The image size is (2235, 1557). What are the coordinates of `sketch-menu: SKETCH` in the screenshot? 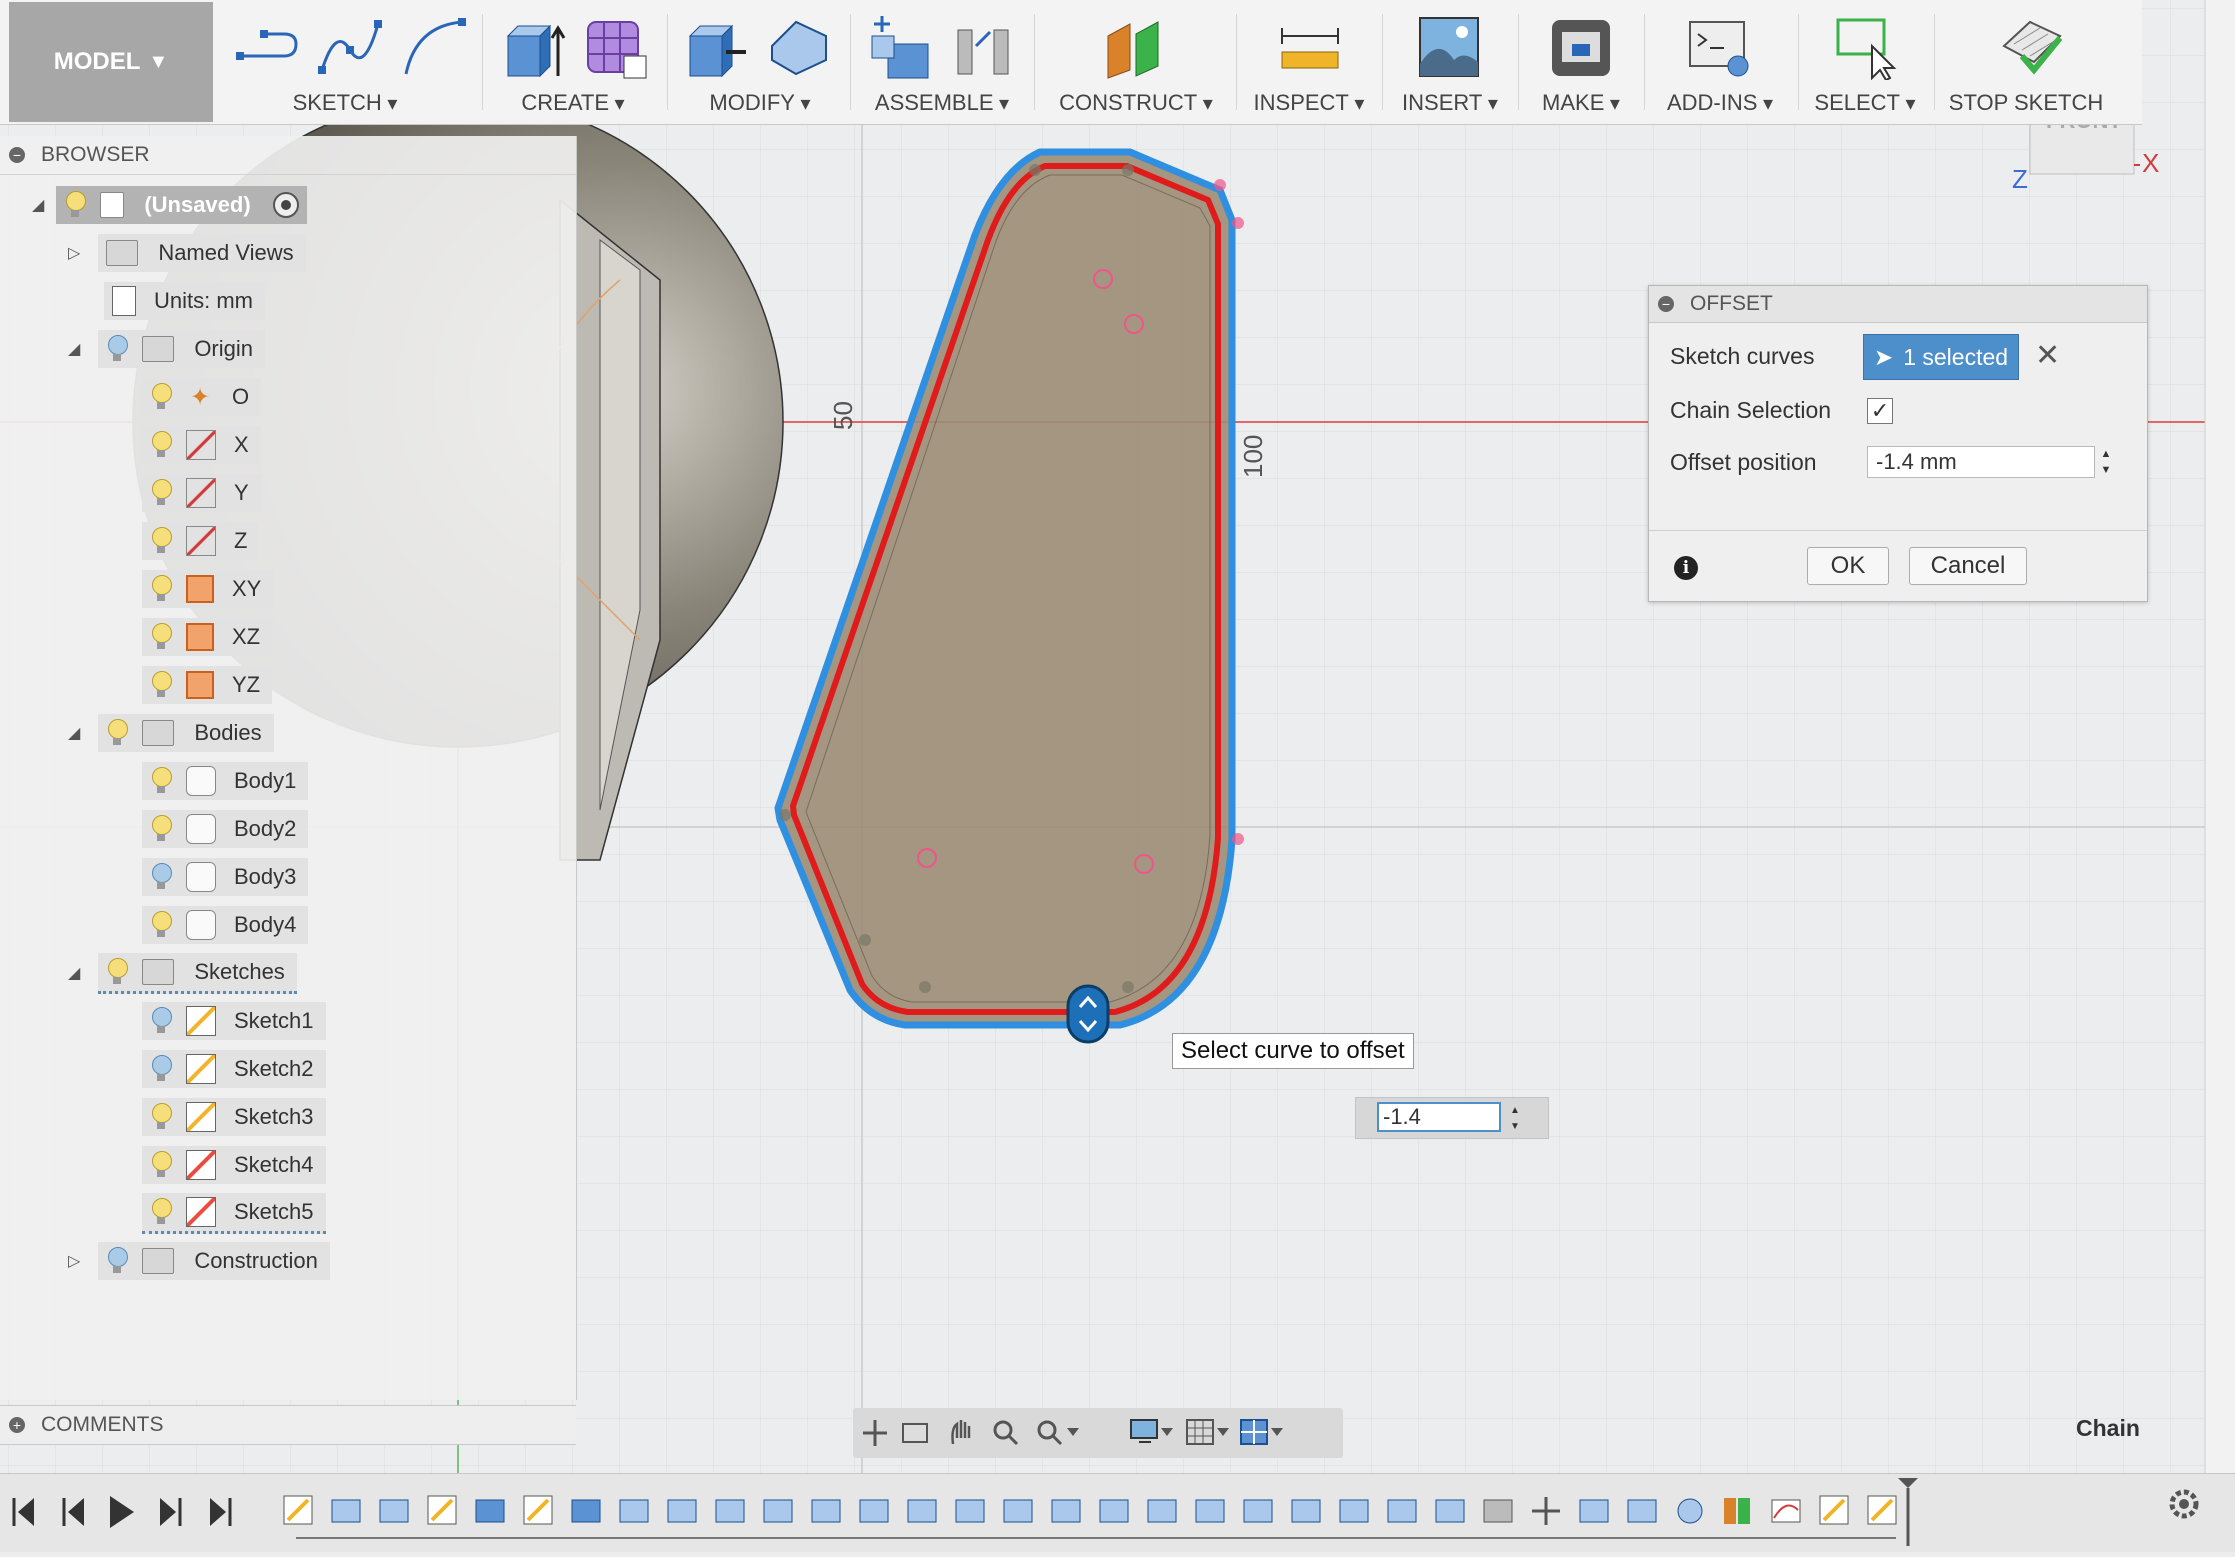 It's located at (348, 62).